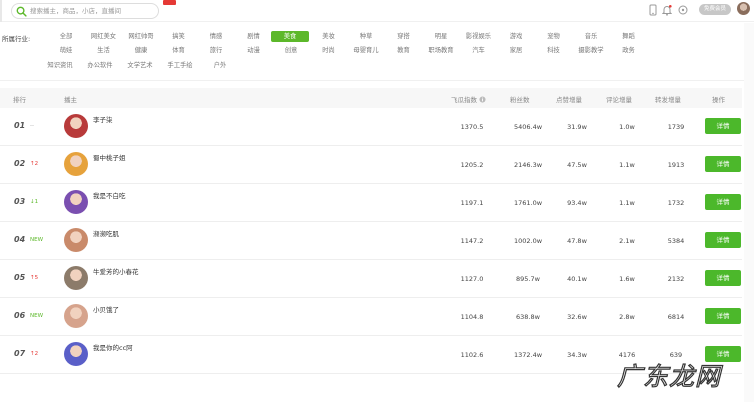  What do you see at coordinates (366, 50) in the screenshot?
I see `industry-tag: 母婴育儿` at bounding box center [366, 50].